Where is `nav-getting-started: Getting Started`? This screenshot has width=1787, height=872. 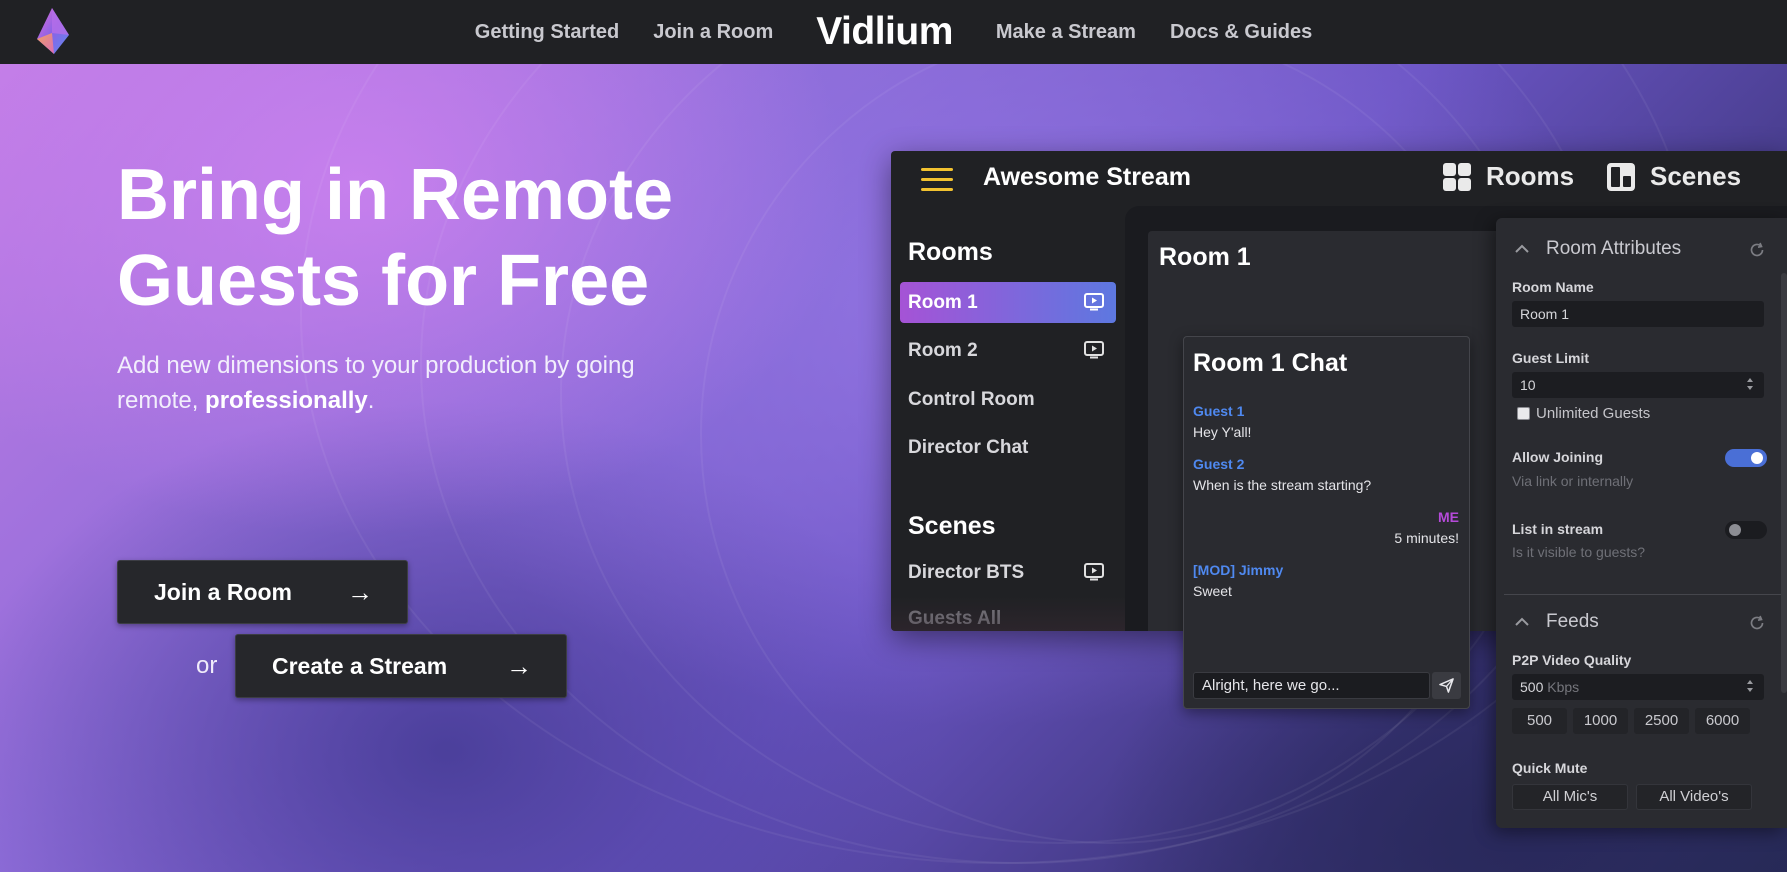 nav-getting-started: Getting Started is located at coordinates (547, 32).